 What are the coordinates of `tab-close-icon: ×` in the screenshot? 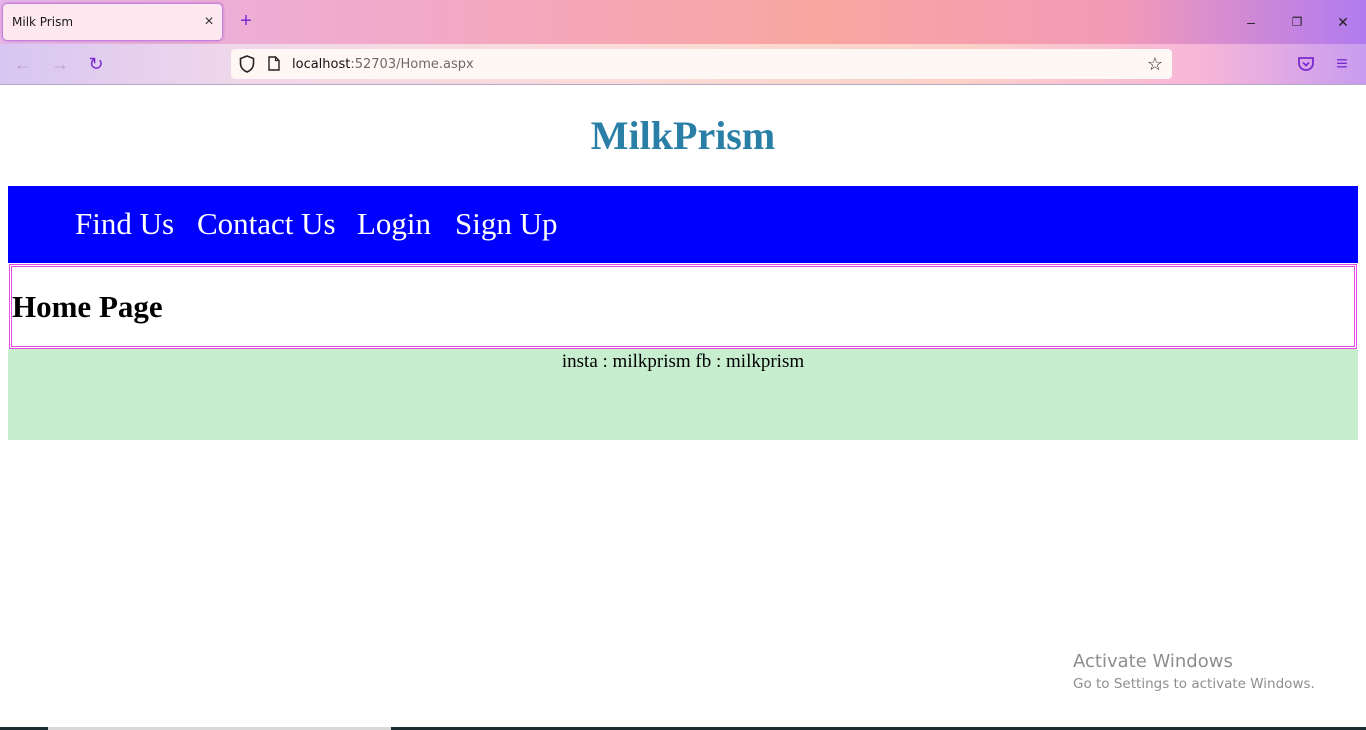 It's located at (209, 22).